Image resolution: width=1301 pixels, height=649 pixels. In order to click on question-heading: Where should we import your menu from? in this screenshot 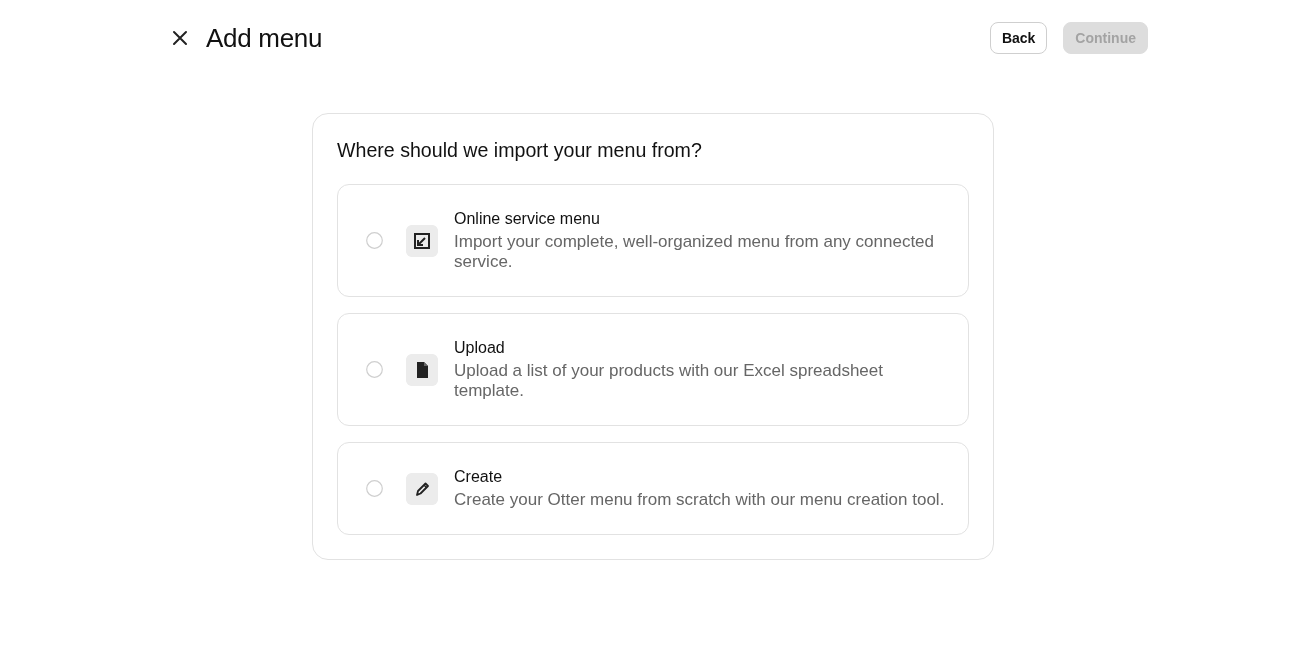, I will do `click(520, 150)`.